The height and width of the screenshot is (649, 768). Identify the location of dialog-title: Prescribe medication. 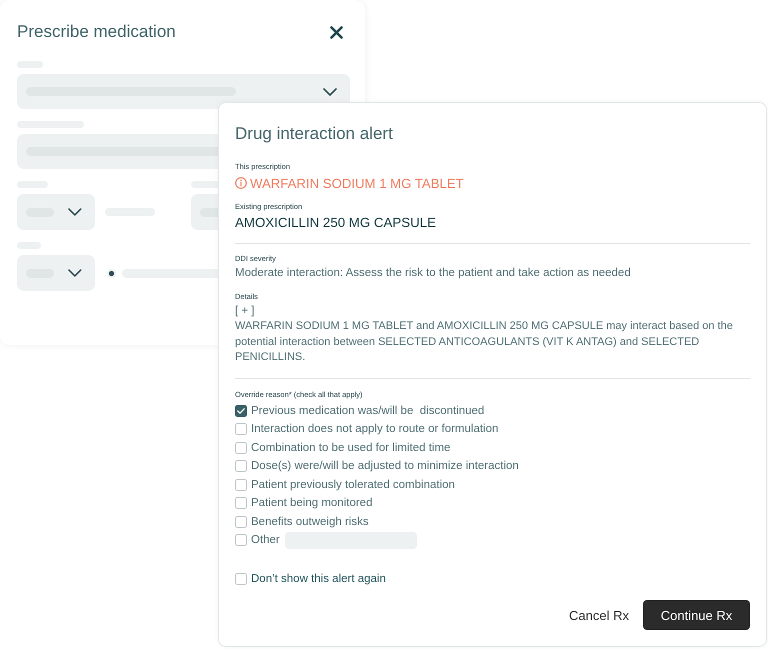
(96, 32).